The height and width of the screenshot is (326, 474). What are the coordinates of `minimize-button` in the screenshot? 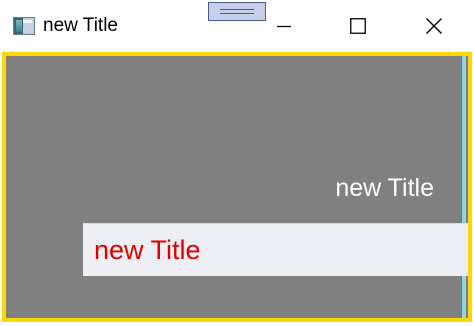 It's located at (284, 26).